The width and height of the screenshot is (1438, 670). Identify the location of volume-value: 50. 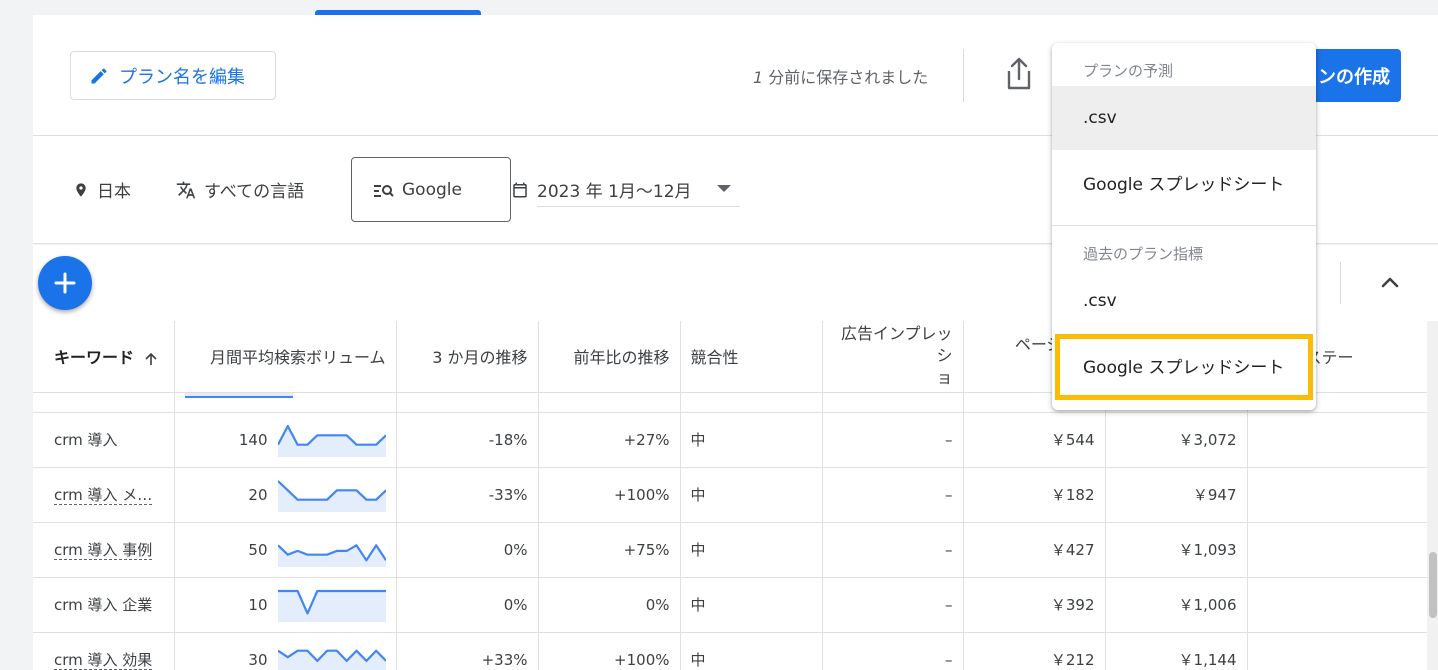
(258, 549).